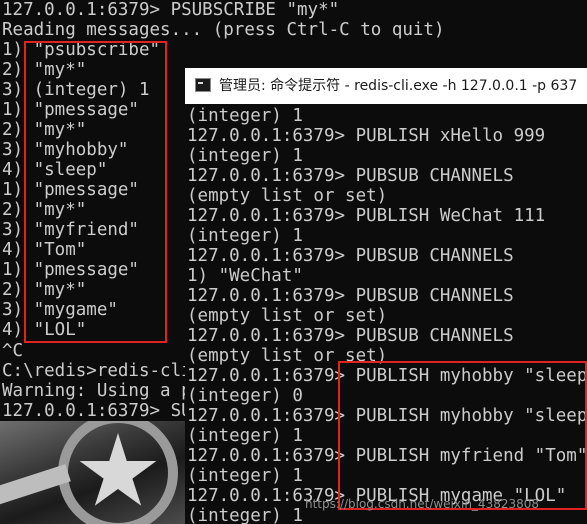 This screenshot has height=524, width=587. Describe the element at coordinates (203, 85) in the screenshot. I see `cmd-icon` at that location.